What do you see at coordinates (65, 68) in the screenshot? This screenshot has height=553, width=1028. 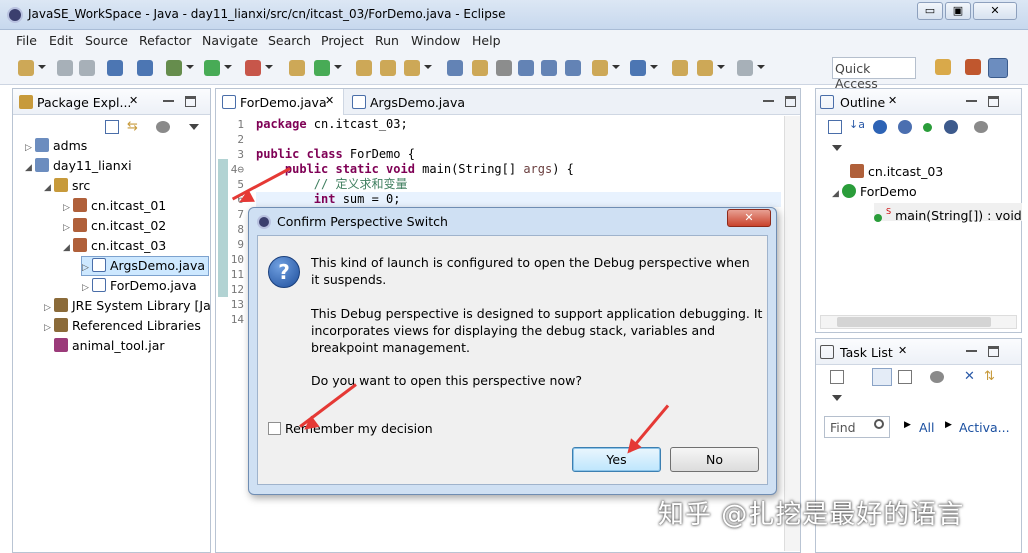 I see `save-icon` at bounding box center [65, 68].